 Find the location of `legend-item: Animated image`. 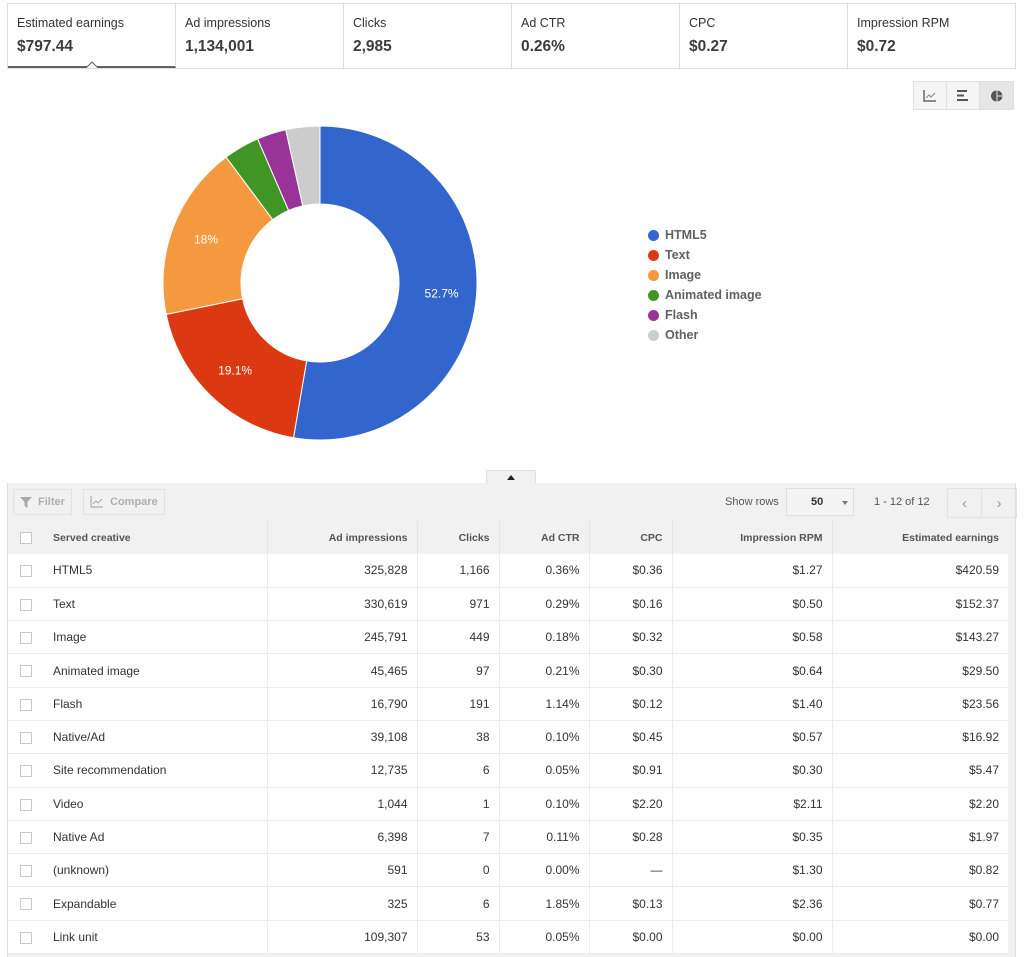

legend-item: Animated image is located at coordinates (705, 295).